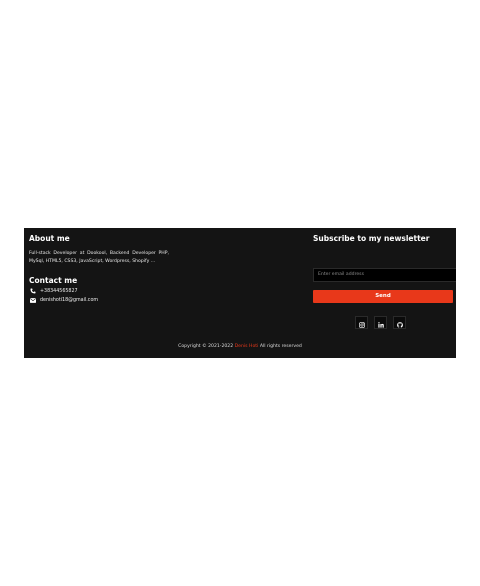  I want to click on newsletter-section: Subscribe to my newsletter, so click(384, 239).